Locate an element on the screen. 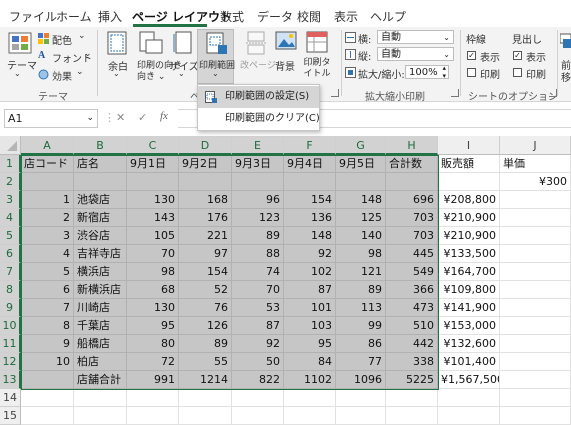  cell-c13: 991 is located at coordinates (153, 380).